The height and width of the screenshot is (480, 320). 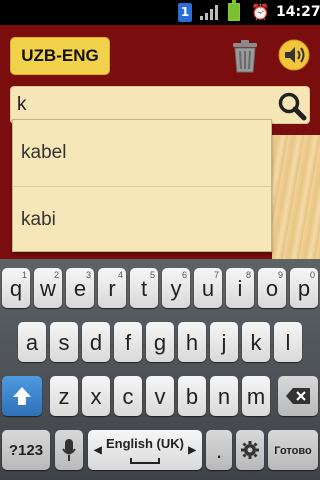 What do you see at coordinates (292, 106) in the screenshot?
I see `magnifier-icon` at bounding box center [292, 106].